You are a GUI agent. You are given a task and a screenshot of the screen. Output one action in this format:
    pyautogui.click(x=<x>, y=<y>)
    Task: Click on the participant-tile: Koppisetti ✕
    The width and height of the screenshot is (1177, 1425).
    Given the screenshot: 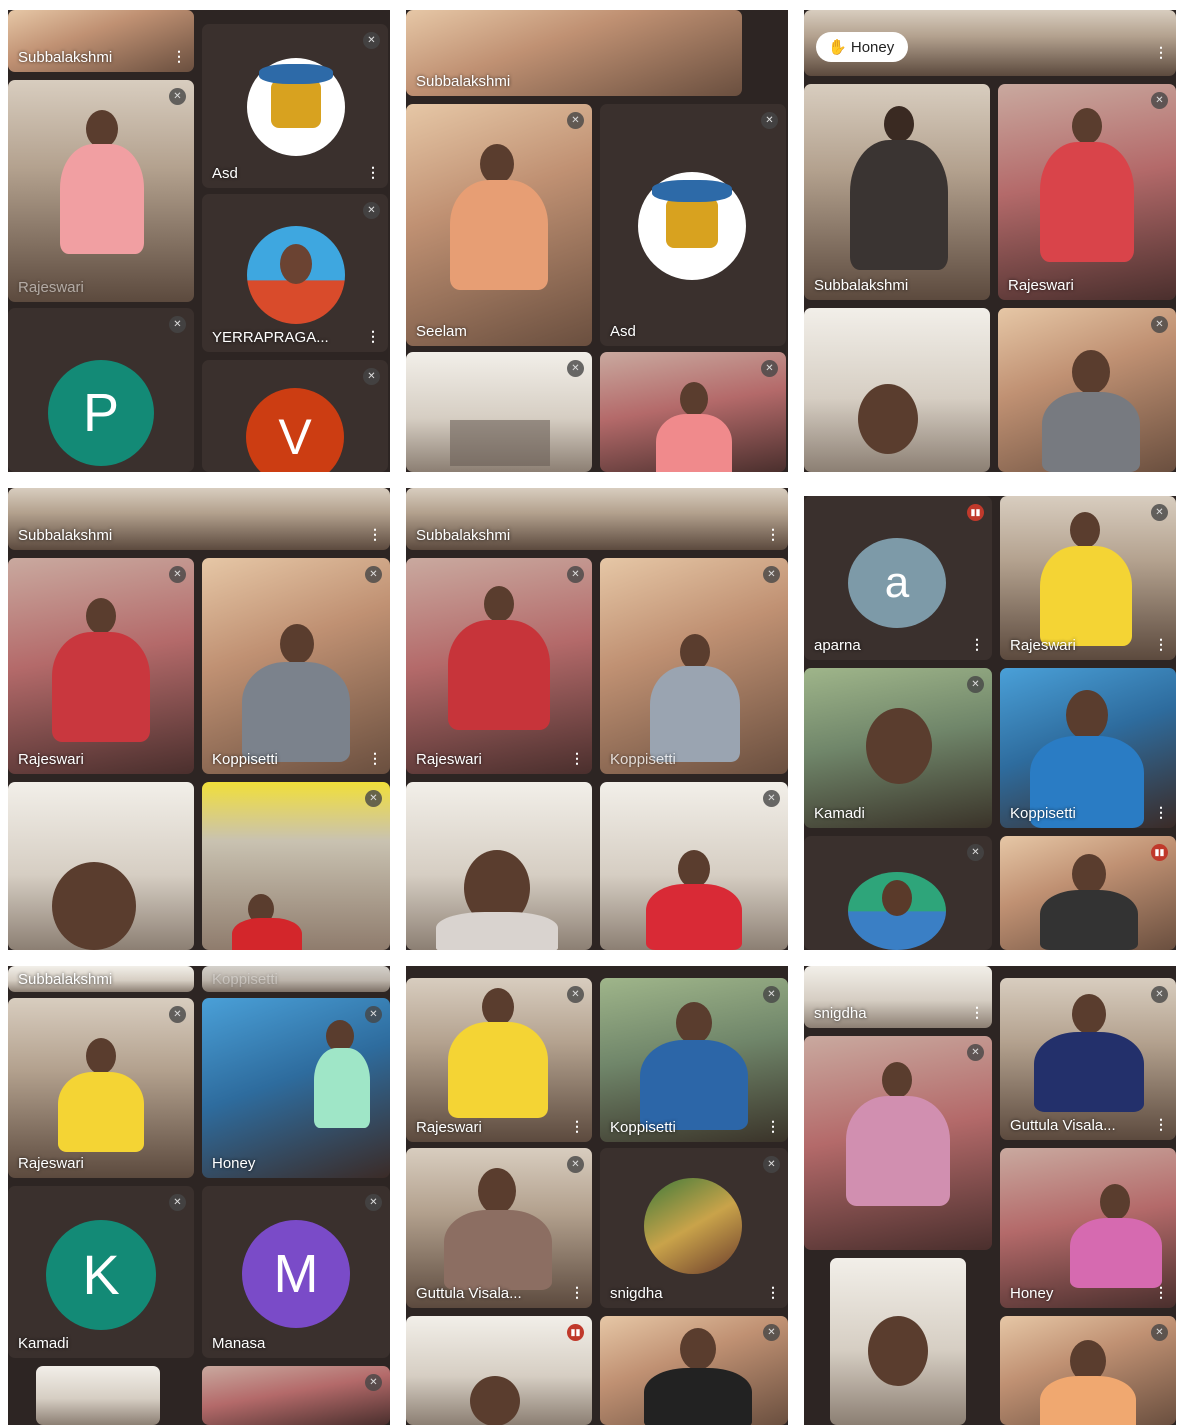 What is the action you would take?
    pyautogui.click(x=694, y=666)
    